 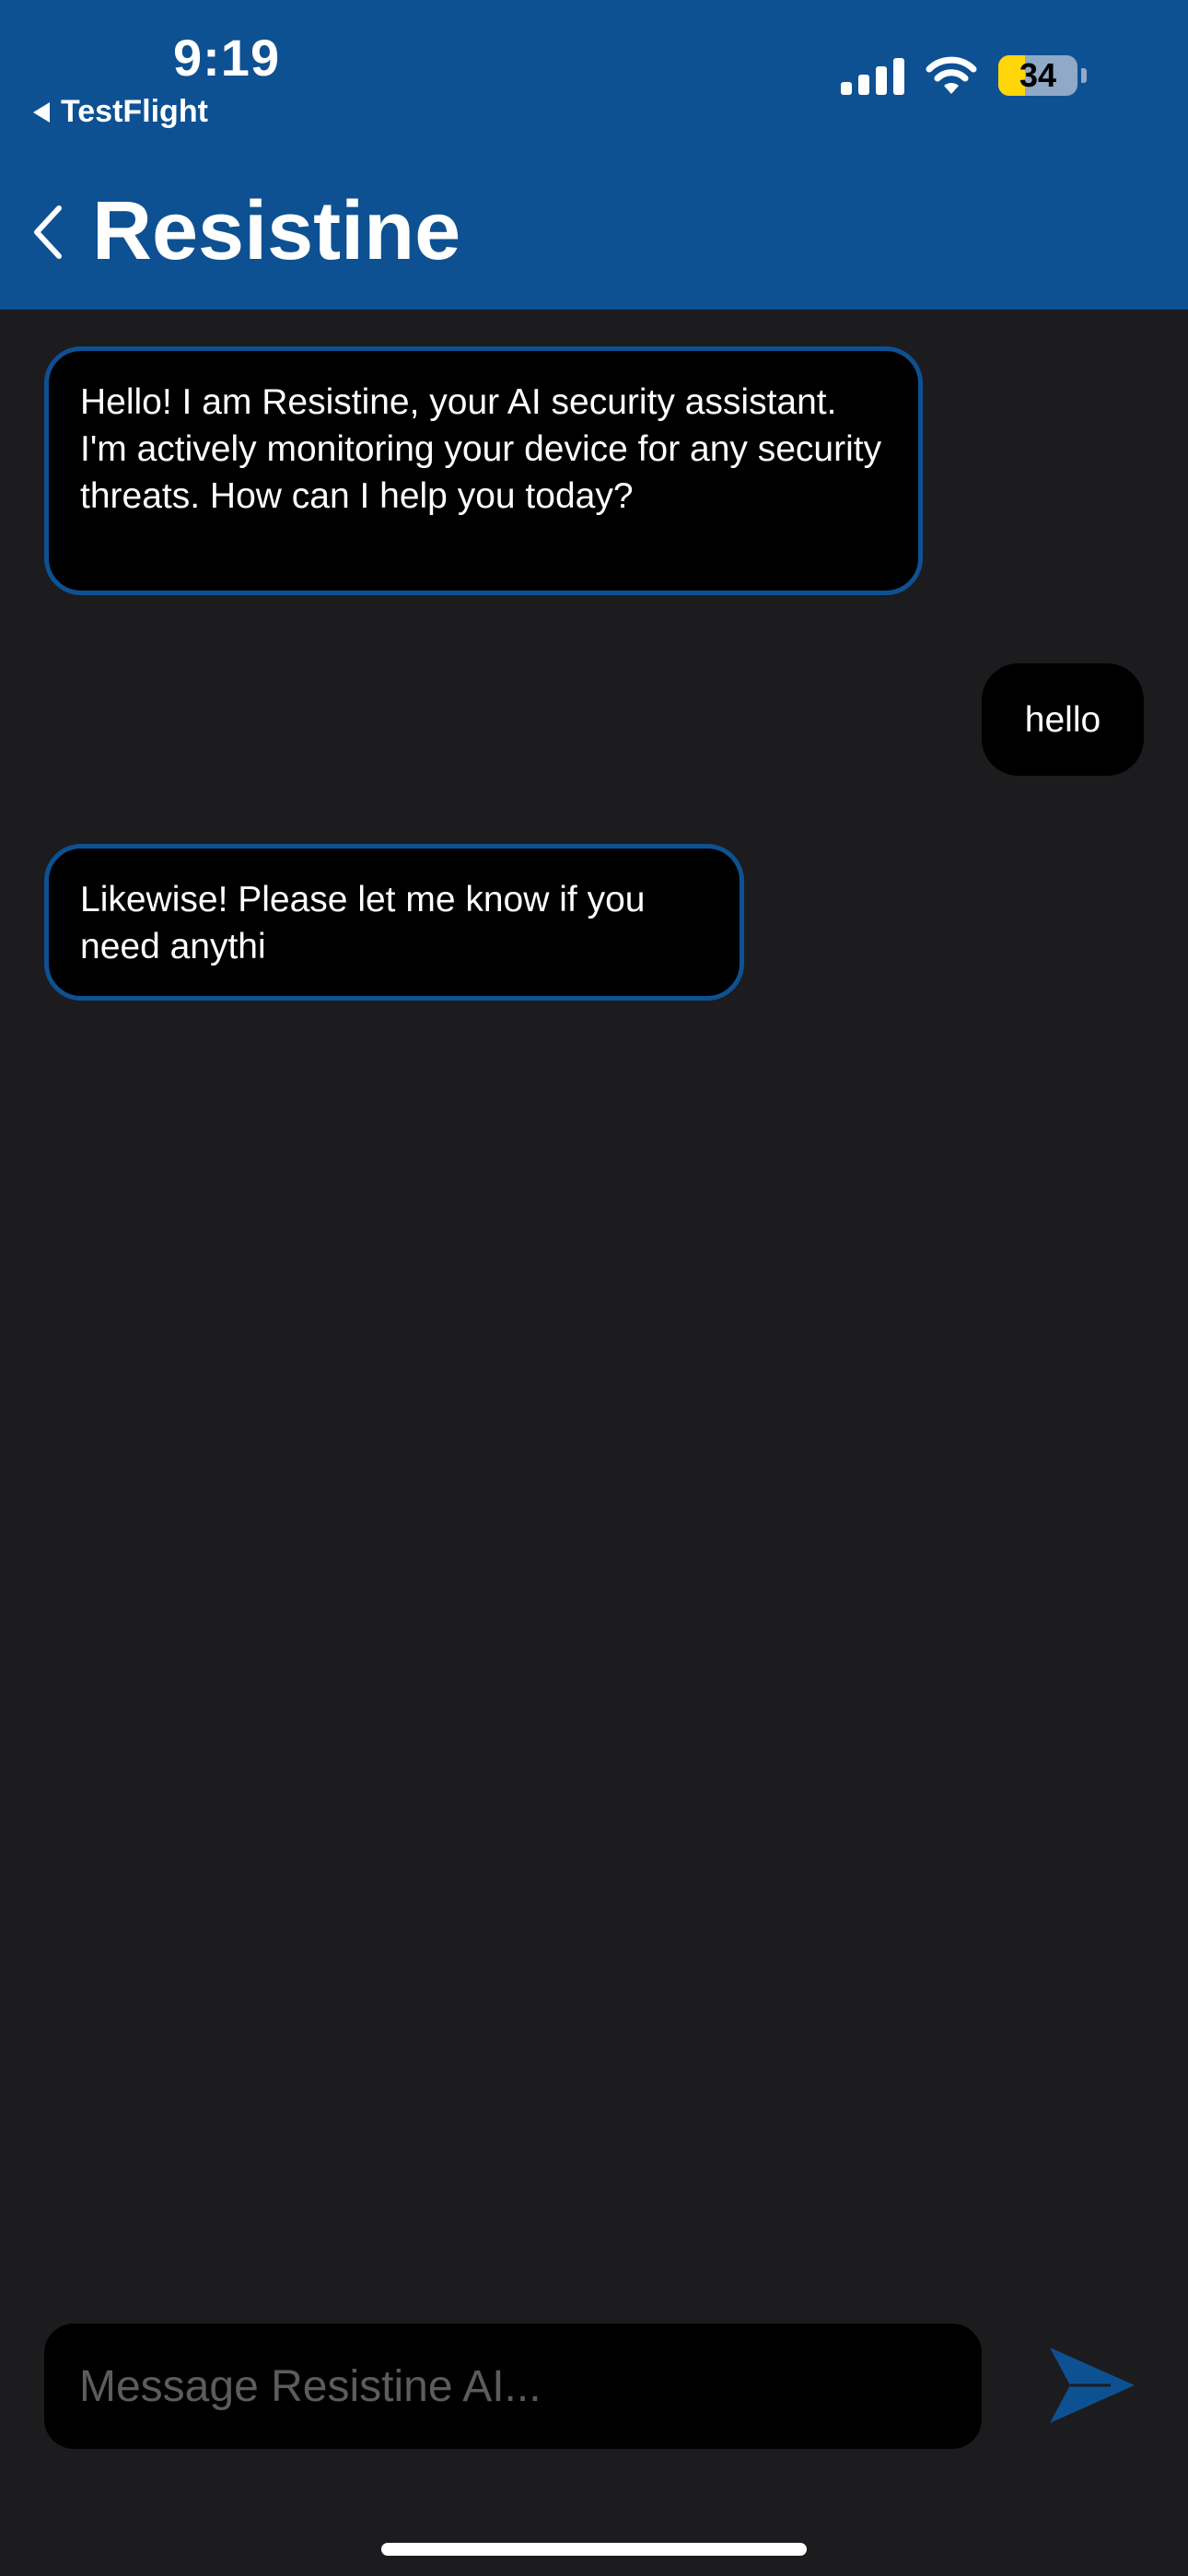 What do you see at coordinates (134, 111) in the screenshot?
I see `back-app-label: TestFlight` at bounding box center [134, 111].